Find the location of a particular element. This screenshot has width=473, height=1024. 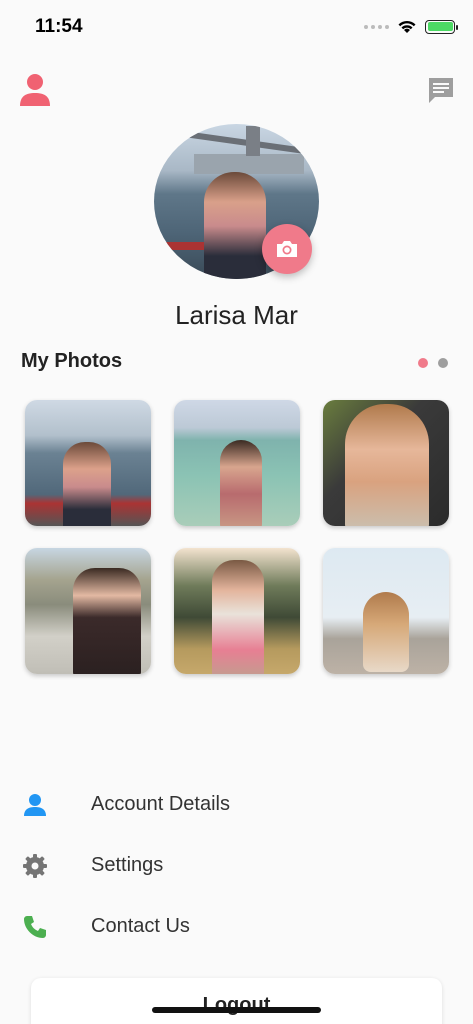

home-indicator is located at coordinates (236, 1010).